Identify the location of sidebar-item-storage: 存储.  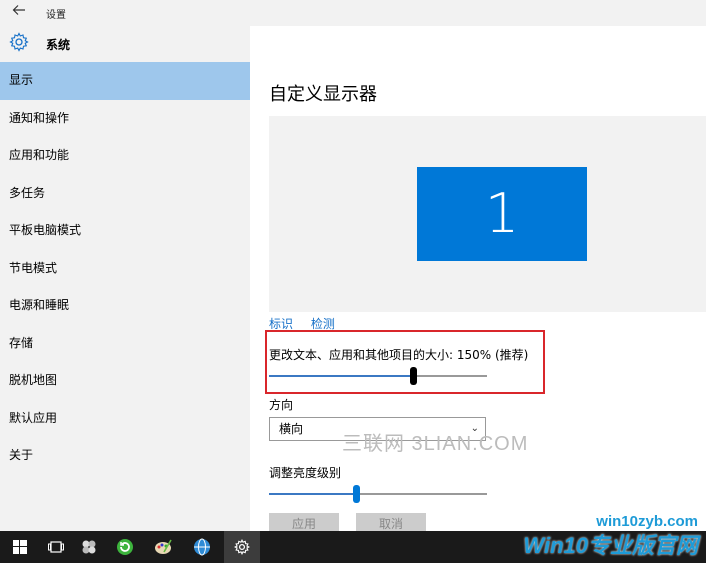
(125, 344).